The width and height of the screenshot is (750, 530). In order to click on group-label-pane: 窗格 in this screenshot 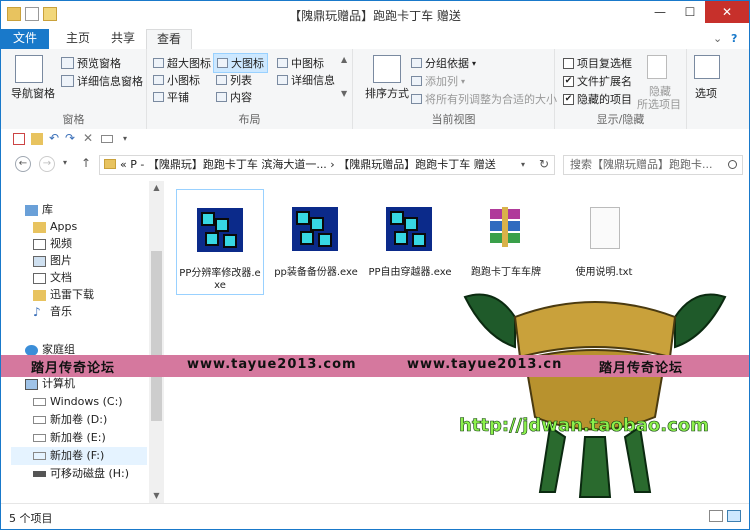, I will do `click(73, 119)`.